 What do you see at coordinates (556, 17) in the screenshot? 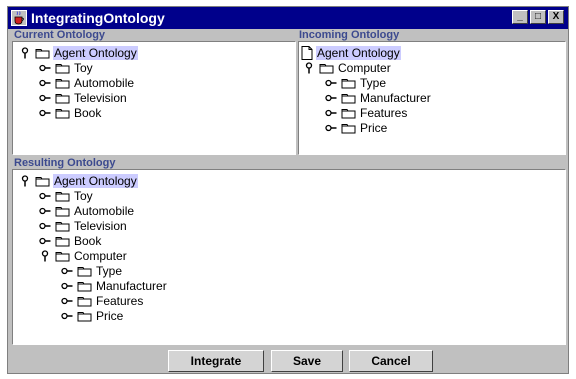
I see `close-button: X` at bounding box center [556, 17].